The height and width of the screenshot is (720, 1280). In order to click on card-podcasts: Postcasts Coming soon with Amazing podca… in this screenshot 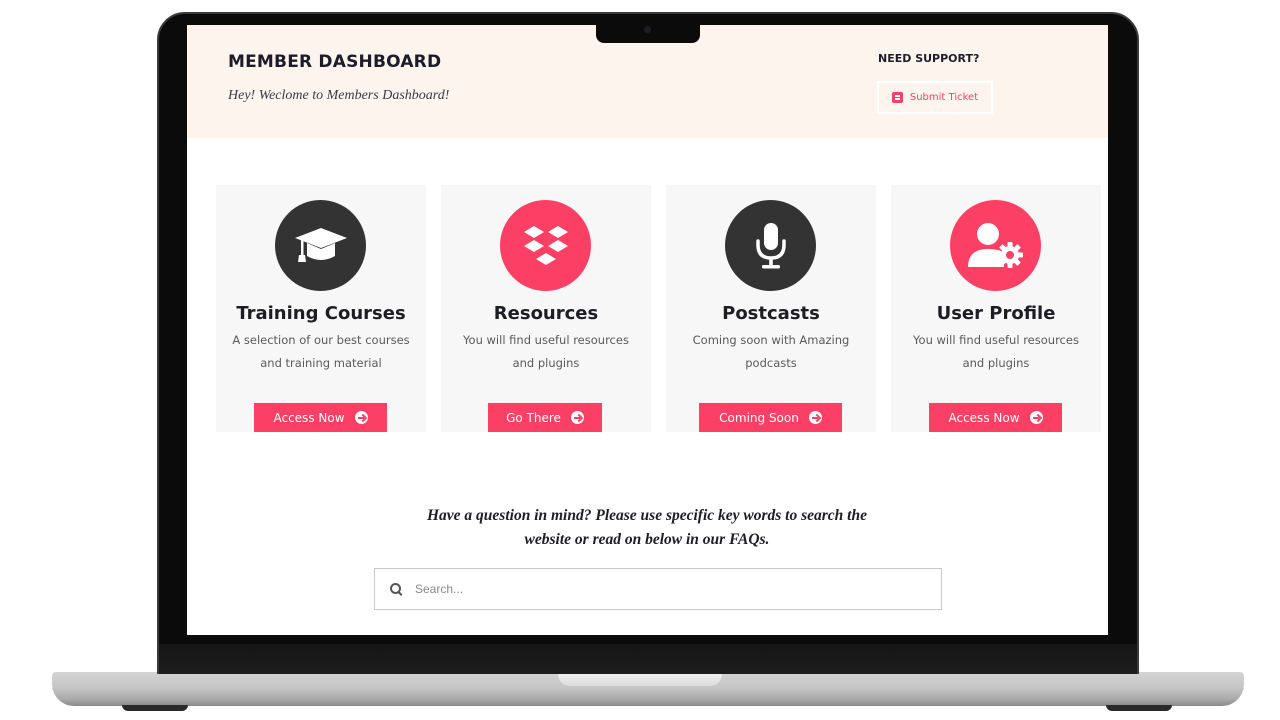, I will do `click(771, 308)`.